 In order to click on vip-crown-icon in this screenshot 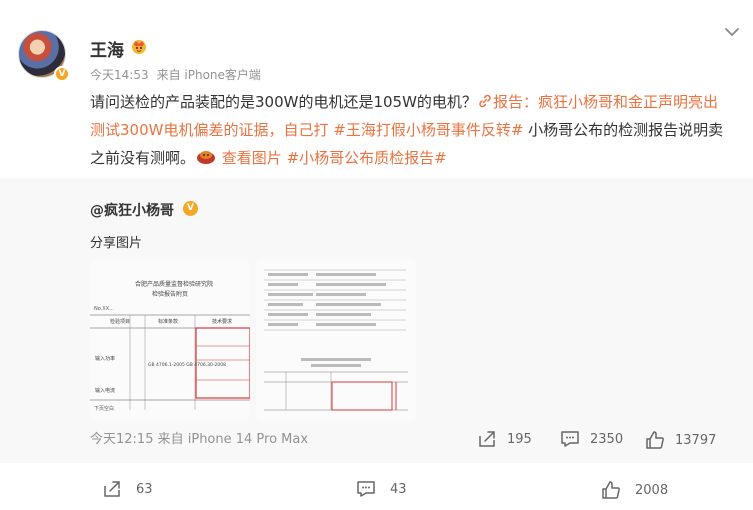, I will do `click(139, 47)`.